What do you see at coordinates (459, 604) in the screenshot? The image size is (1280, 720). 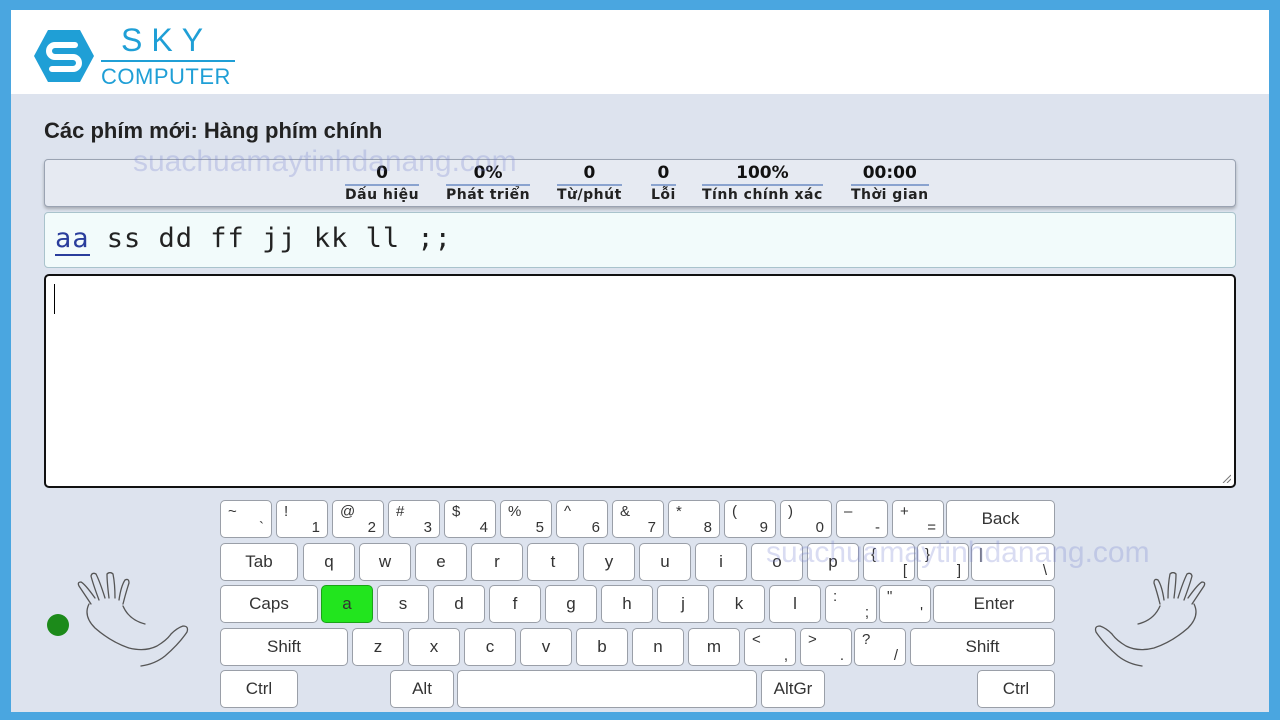 I see `key-d: d` at bounding box center [459, 604].